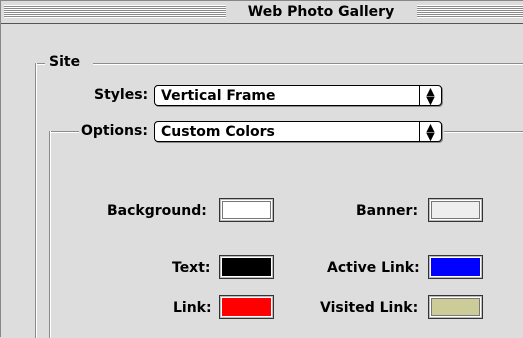  I want to click on banner-color-swatch, so click(455, 210).